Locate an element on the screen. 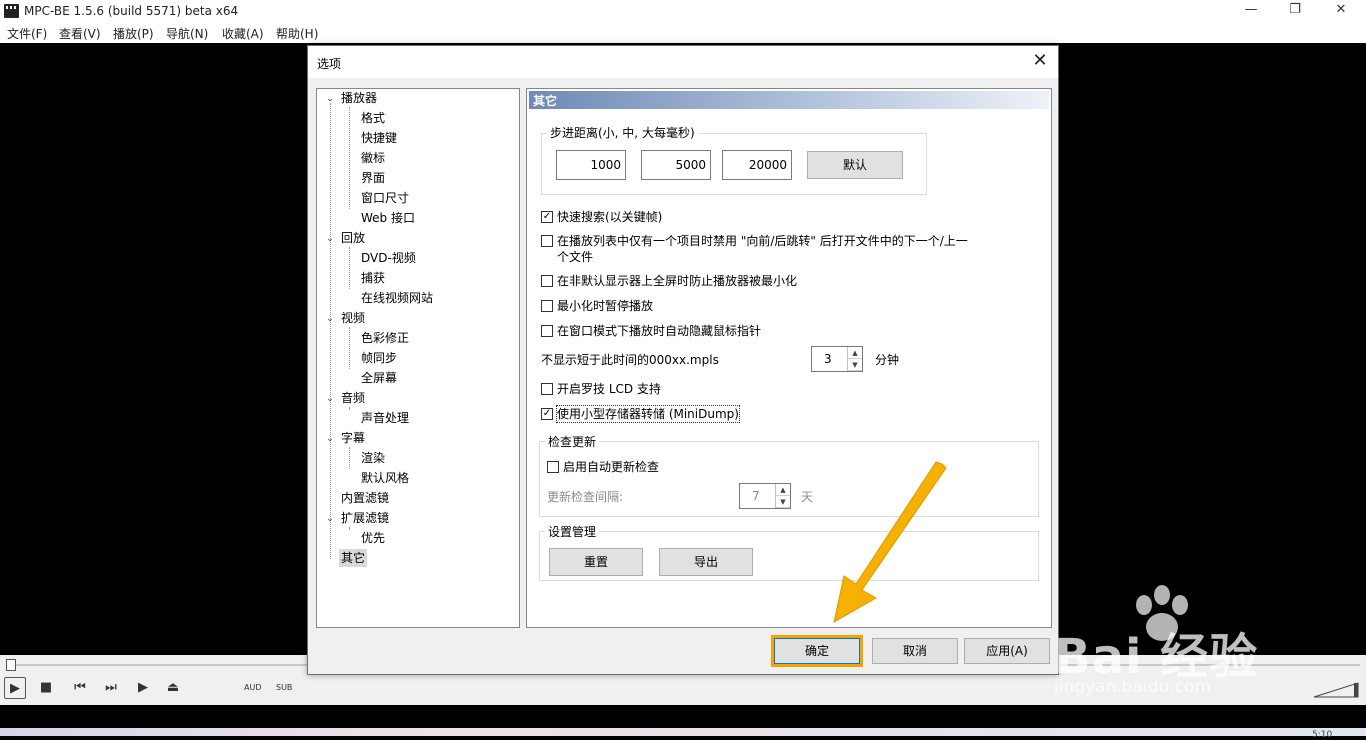  tree-item-audio: 音频 is located at coordinates (353, 398).